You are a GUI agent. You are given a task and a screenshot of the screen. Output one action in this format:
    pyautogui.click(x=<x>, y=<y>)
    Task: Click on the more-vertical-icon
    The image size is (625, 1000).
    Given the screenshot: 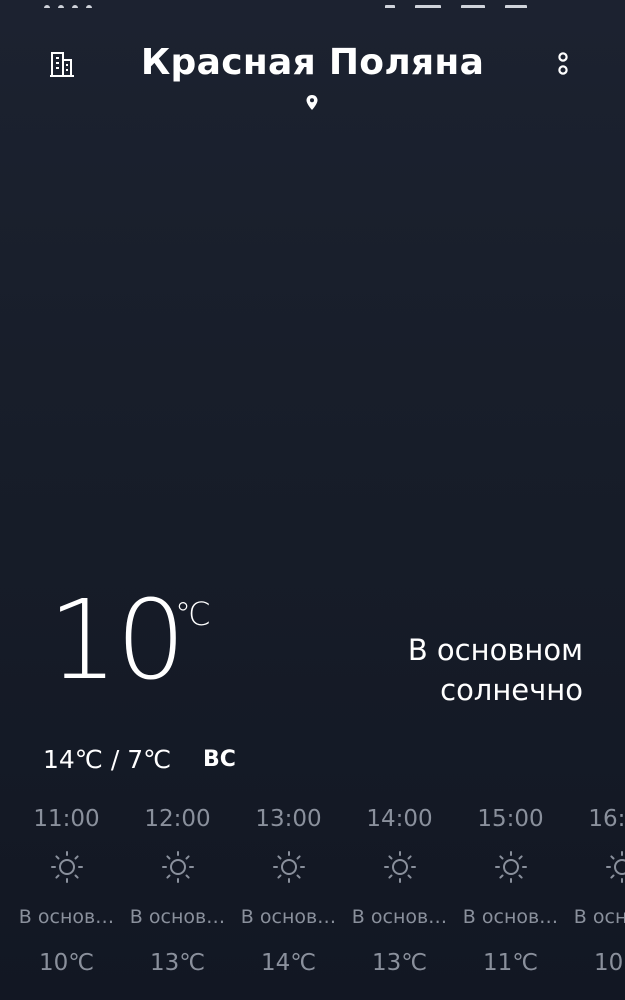 What is the action you would take?
    pyautogui.click(x=563, y=63)
    